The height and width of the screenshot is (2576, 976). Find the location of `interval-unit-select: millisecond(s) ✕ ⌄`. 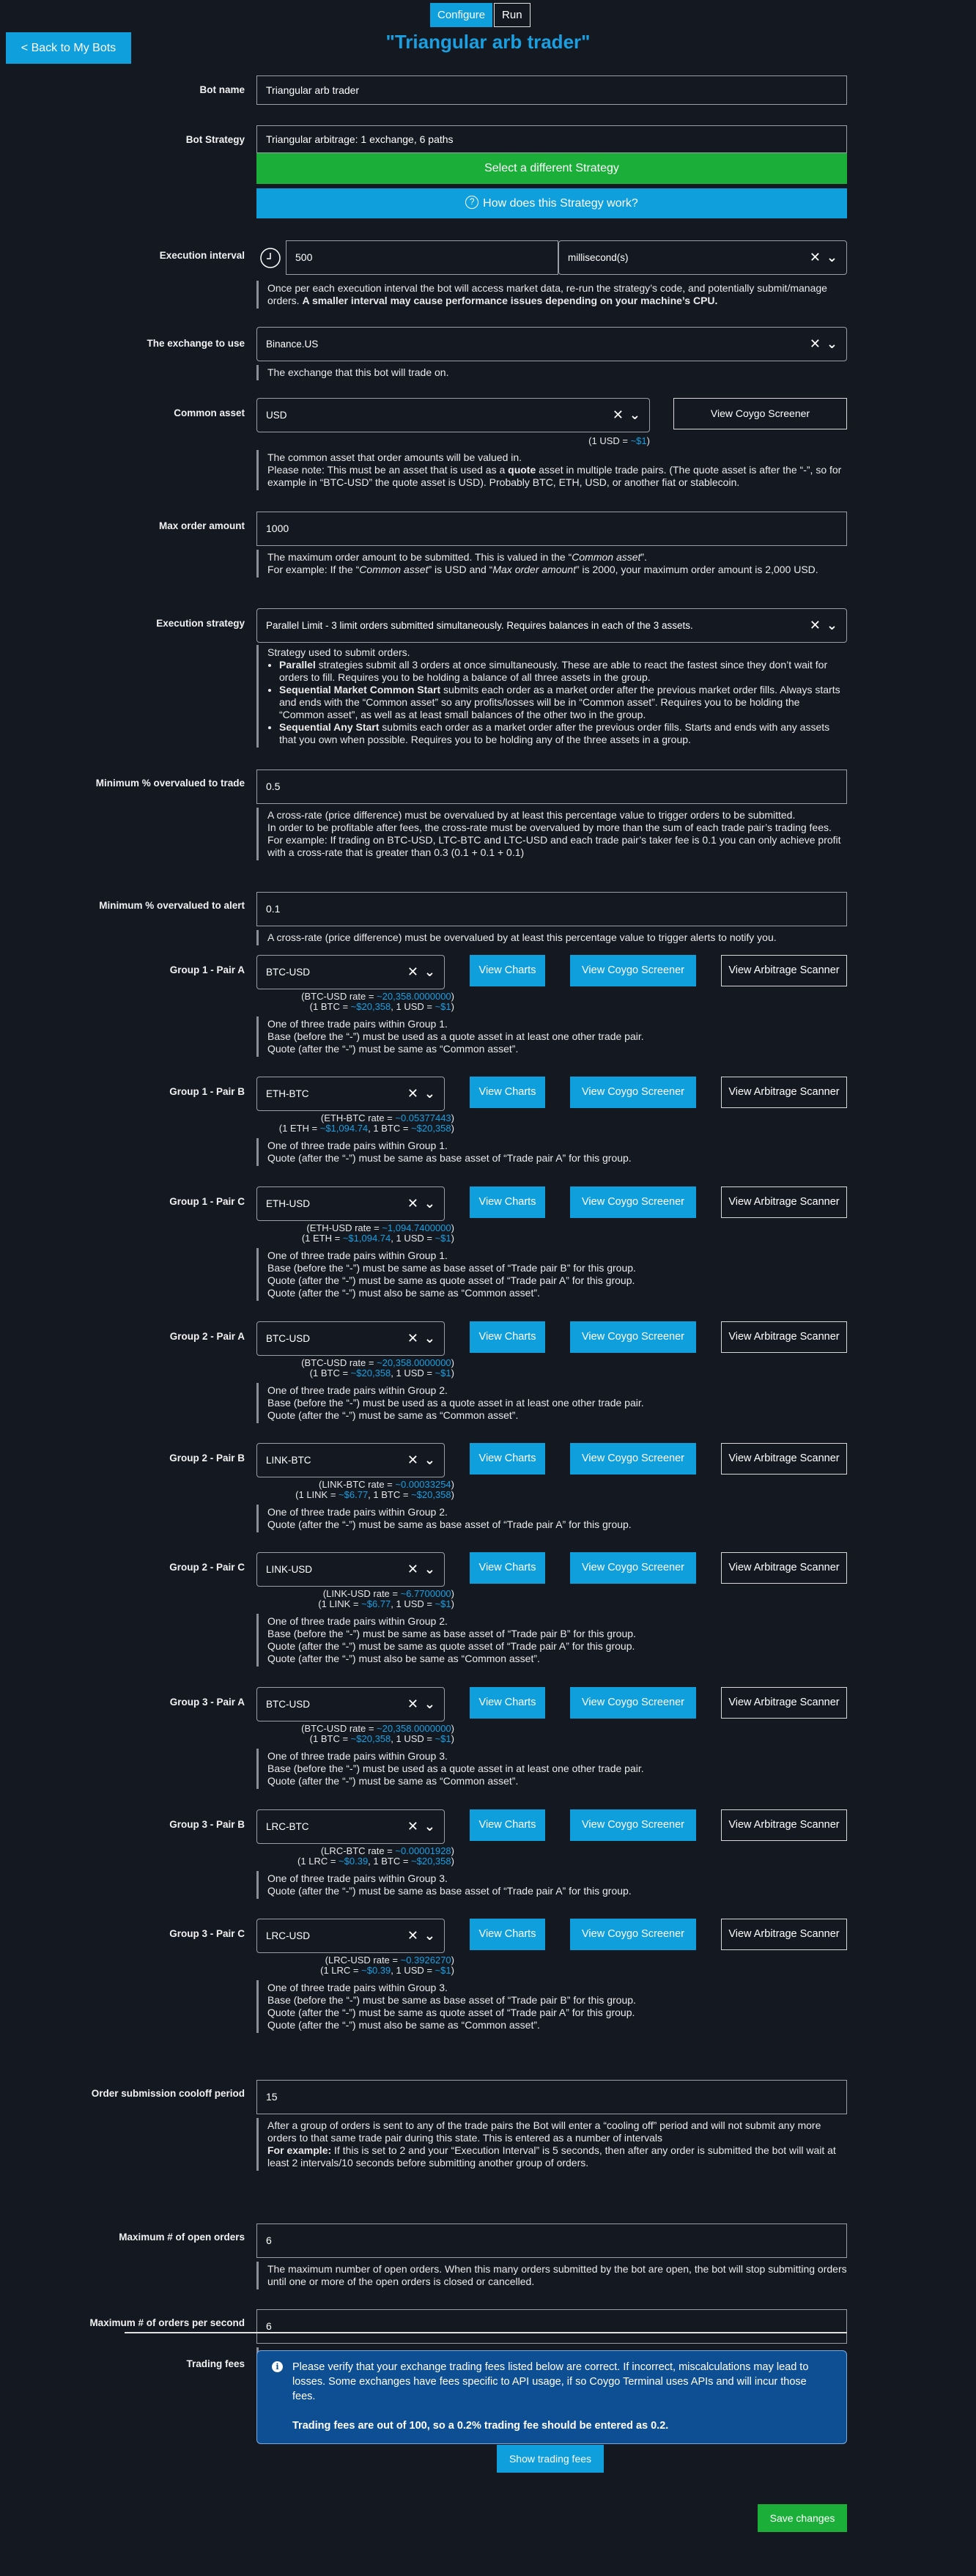

interval-unit-select: millisecond(s) ✕ ⌄ is located at coordinates (702, 257).